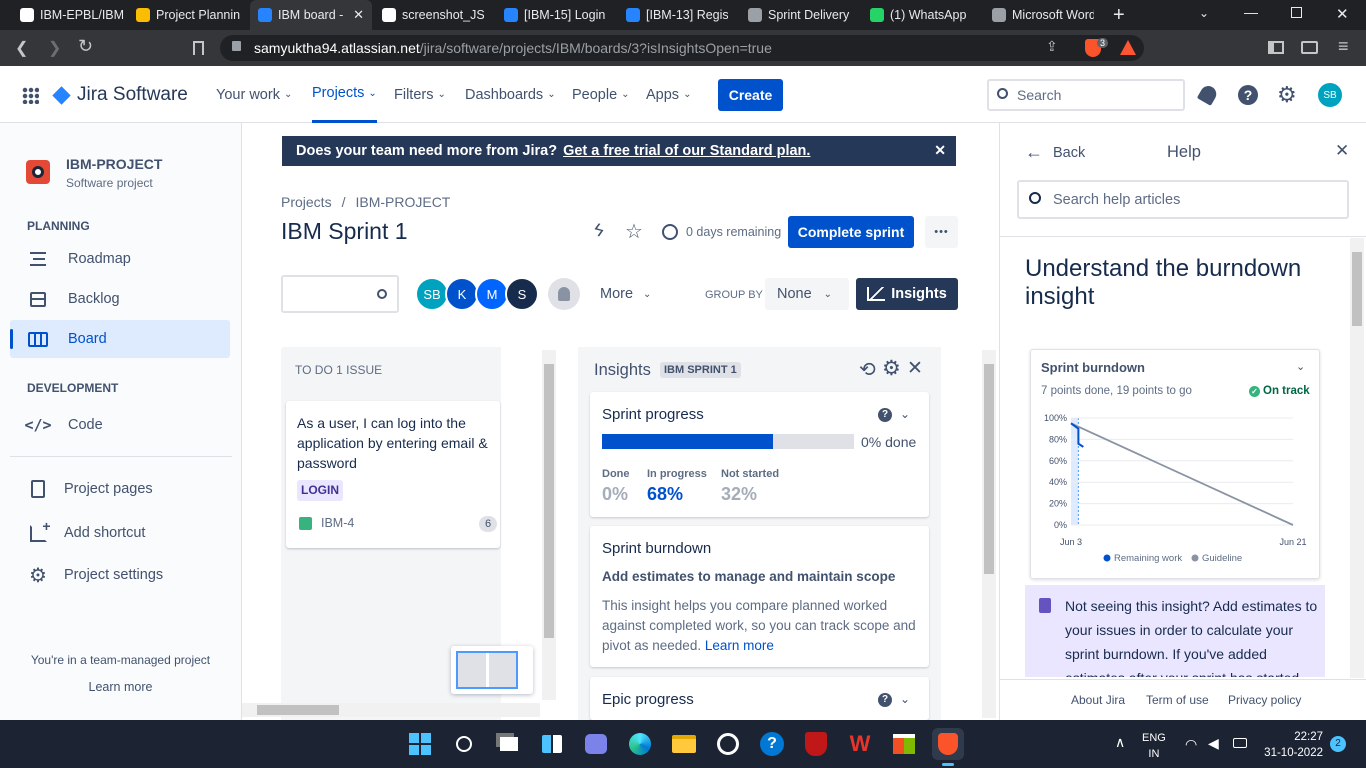 This screenshot has height=768, width=1366. Describe the element at coordinates (114, 164) in the screenshot. I see `project-name: IBM-PROJECT` at that location.